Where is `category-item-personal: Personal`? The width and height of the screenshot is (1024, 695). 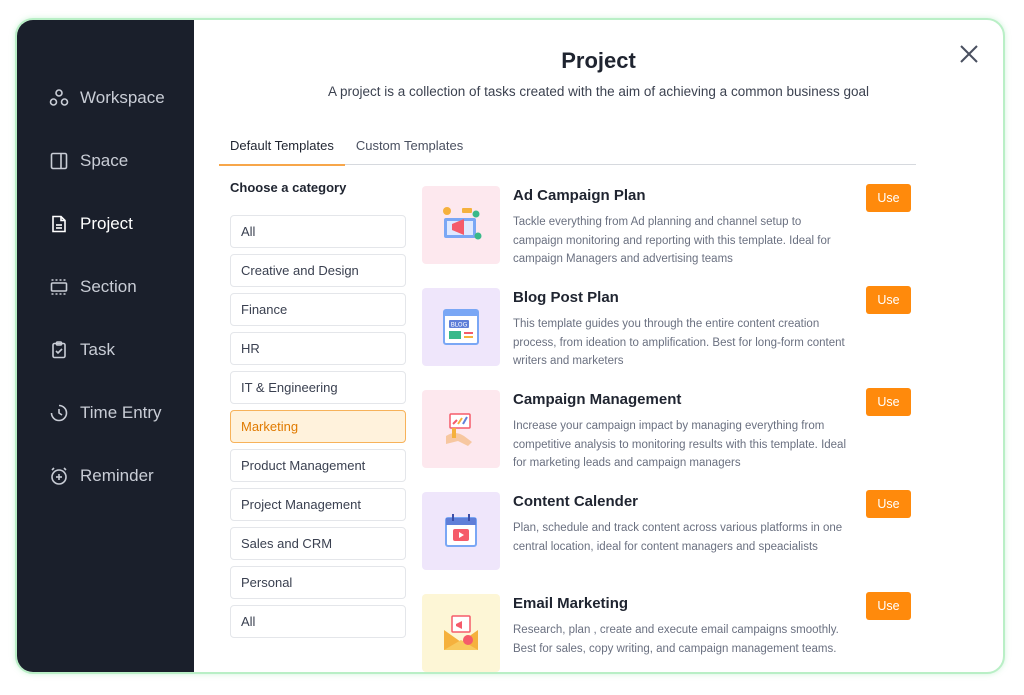
category-item-personal: Personal is located at coordinates (318, 582).